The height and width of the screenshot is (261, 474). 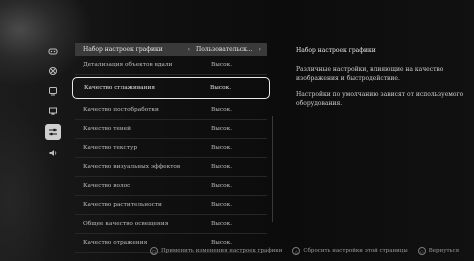 What do you see at coordinates (128, 65) in the screenshot?
I see `setting-label: Детализация объектов вдали` at bounding box center [128, 65].